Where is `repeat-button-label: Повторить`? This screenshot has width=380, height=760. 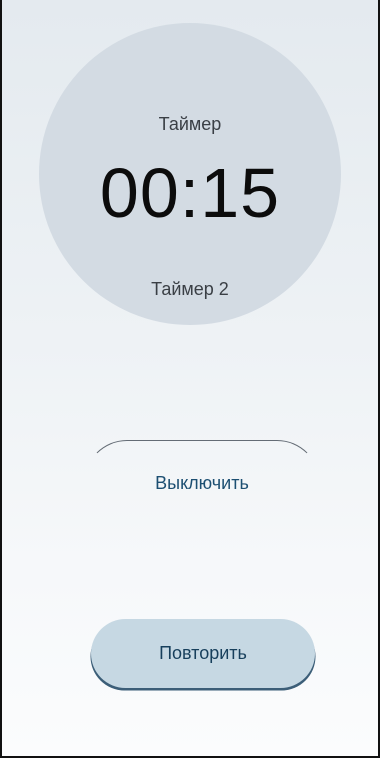
repeat-button-label: Повторить is located at coordinates (203, 653).